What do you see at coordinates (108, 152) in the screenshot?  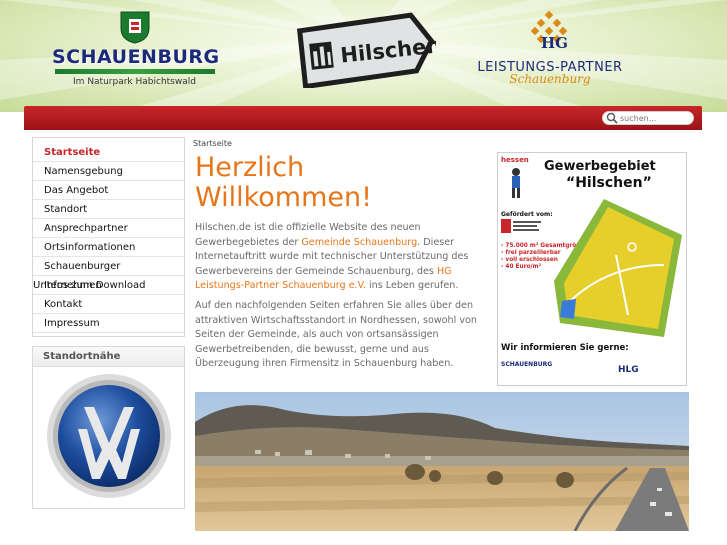 I see `sidebar-item-startseite: Startseite` at bounding box center [108, 152].